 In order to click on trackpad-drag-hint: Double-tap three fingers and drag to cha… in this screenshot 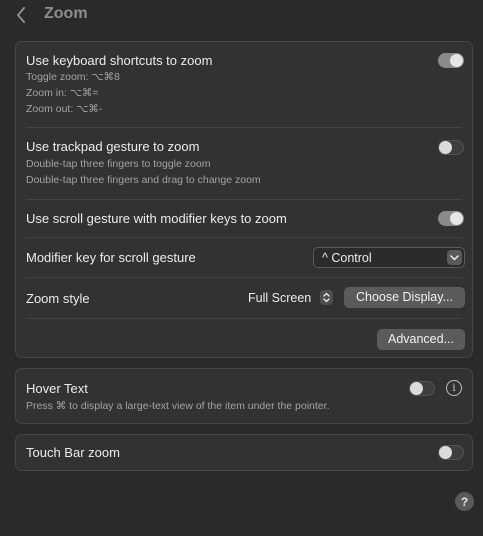, I will do `click(143, 180)`.